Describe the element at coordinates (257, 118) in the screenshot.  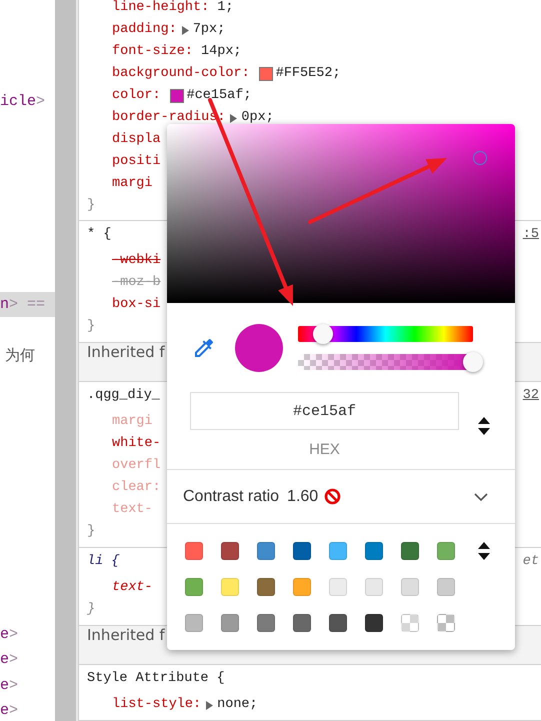
I see `property-value: 0px;` at that location.